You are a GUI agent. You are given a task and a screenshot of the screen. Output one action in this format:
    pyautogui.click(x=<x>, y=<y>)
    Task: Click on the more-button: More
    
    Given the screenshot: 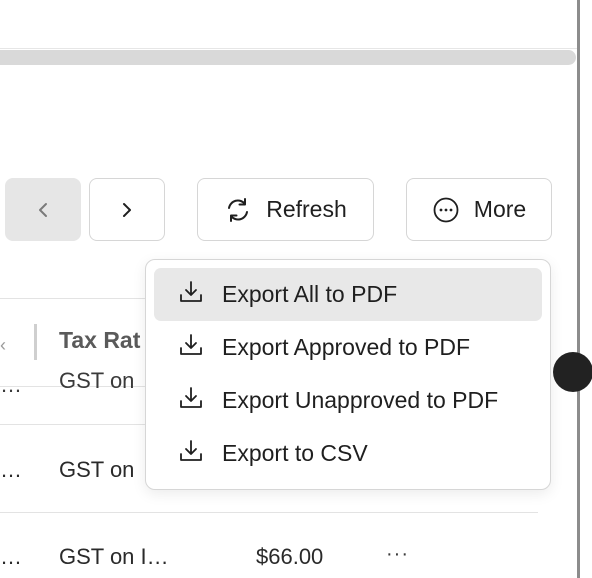 What is the action you would take?
    pyautogui.click(x=479, y=209)
    